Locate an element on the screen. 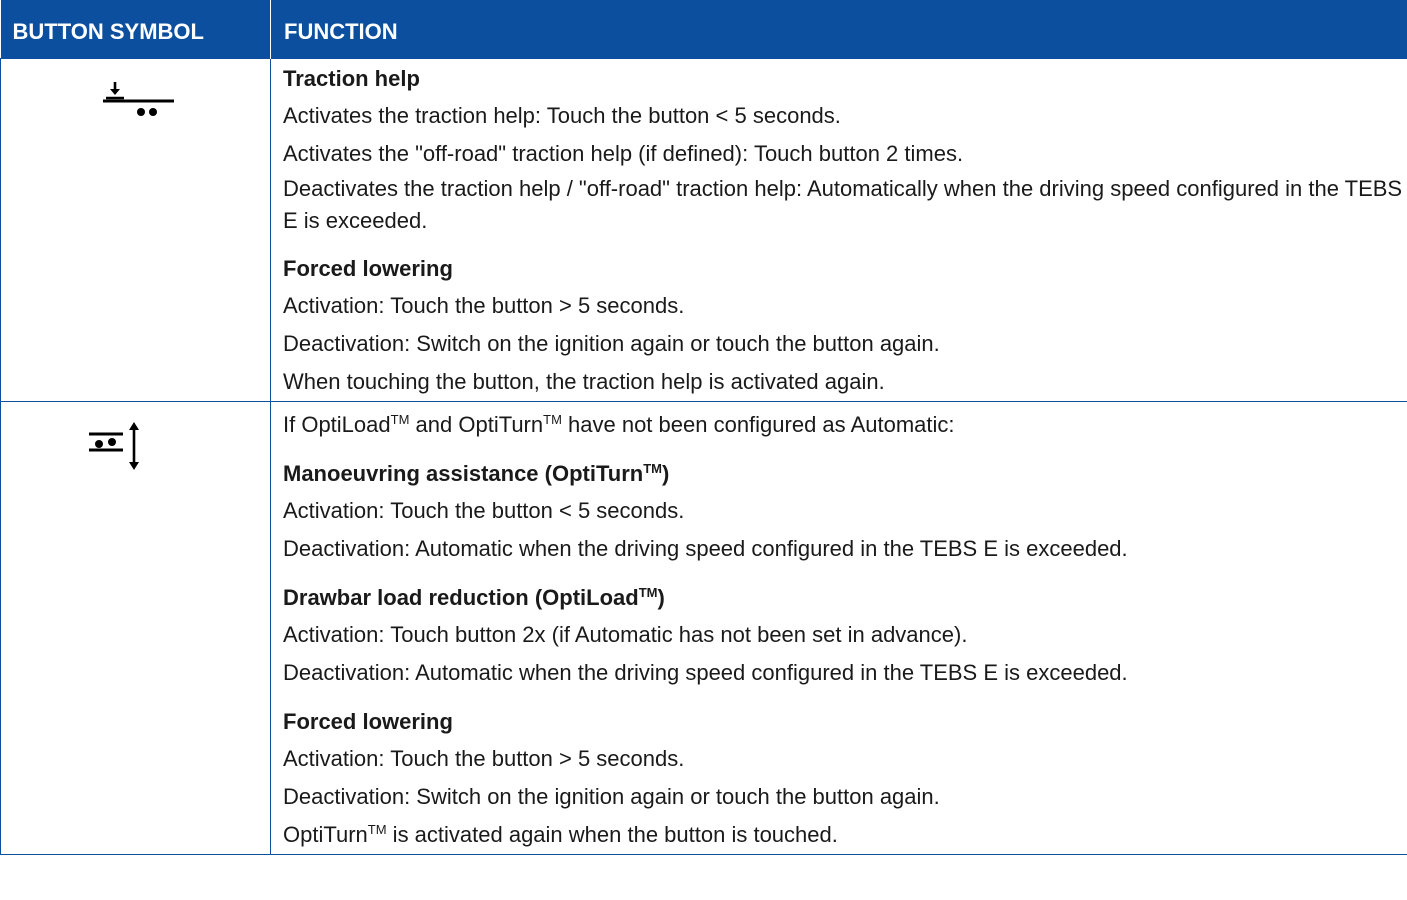 The width and height of the screenshot is (1407, 900). header-button-symbol: BUTTON SYMBOL is located at coordinates (135, 29).